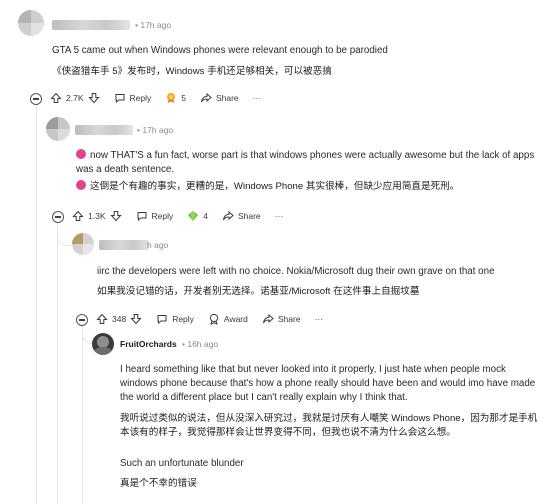 The width and height of the screenshot is (550, 504). What do you see at coordinates (184, 216) in the screenshot?
I see `comment-action-bar: 1.3K Reply 4 Share ···` at bounding box center [184, 216].